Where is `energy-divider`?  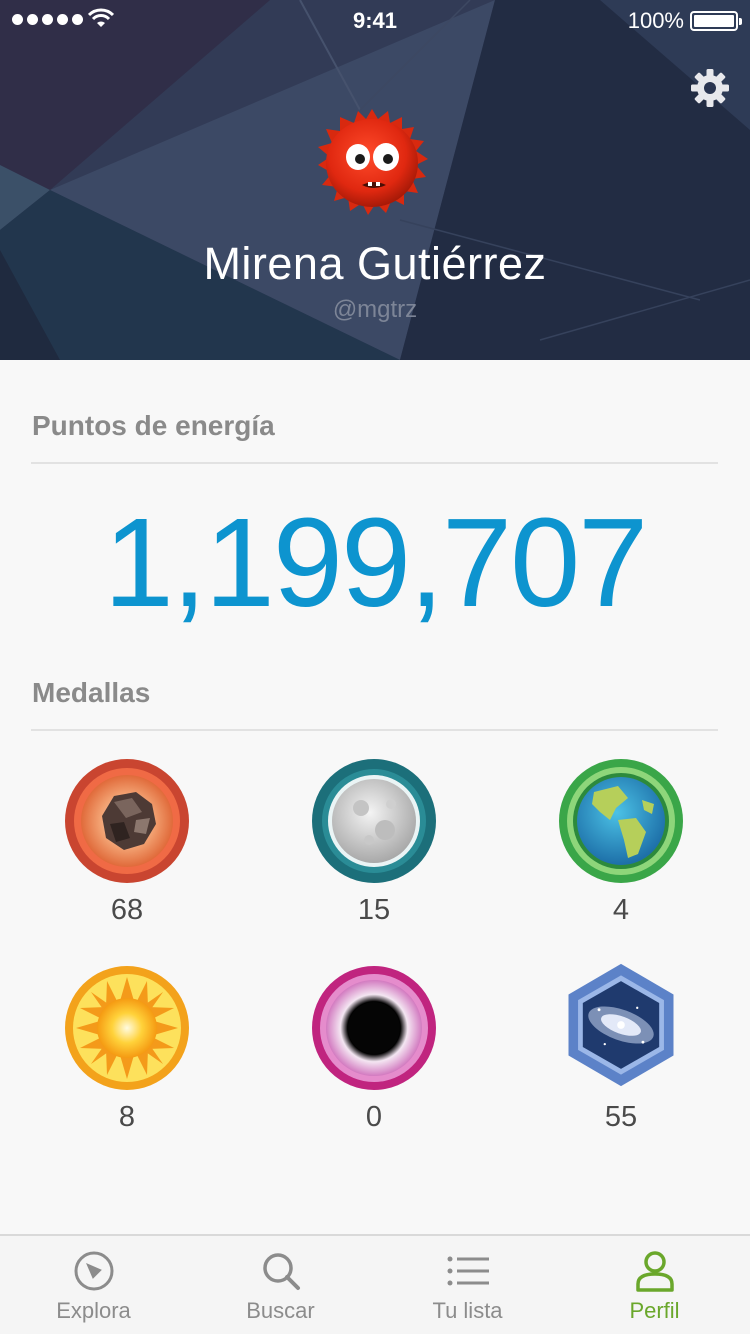 energy-divider is located at coordinates (374, 463).